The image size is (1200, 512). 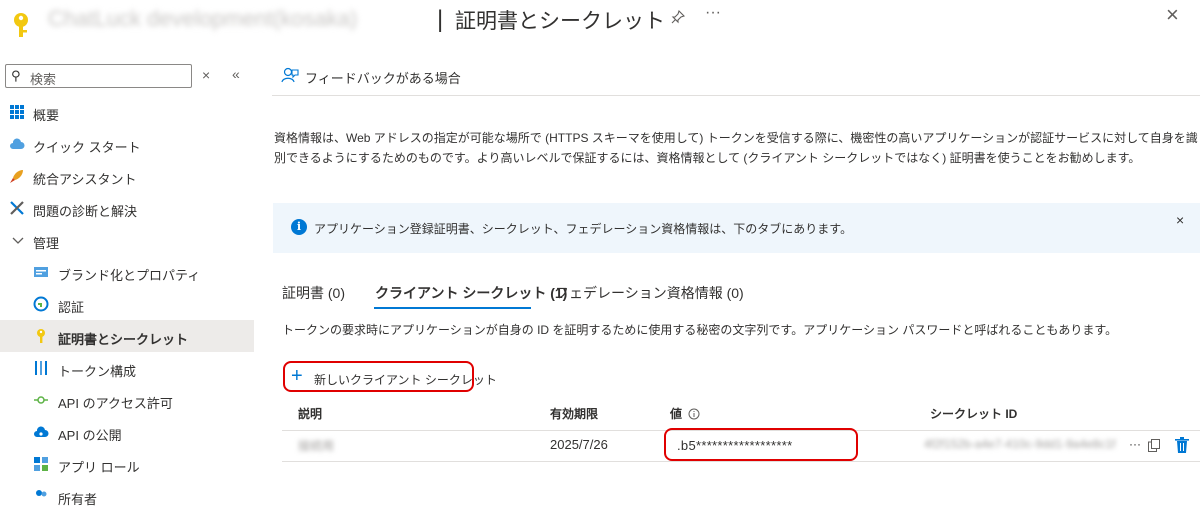 I want to click on sidebar-item-overview: 概要, so click(x=127, y=112).